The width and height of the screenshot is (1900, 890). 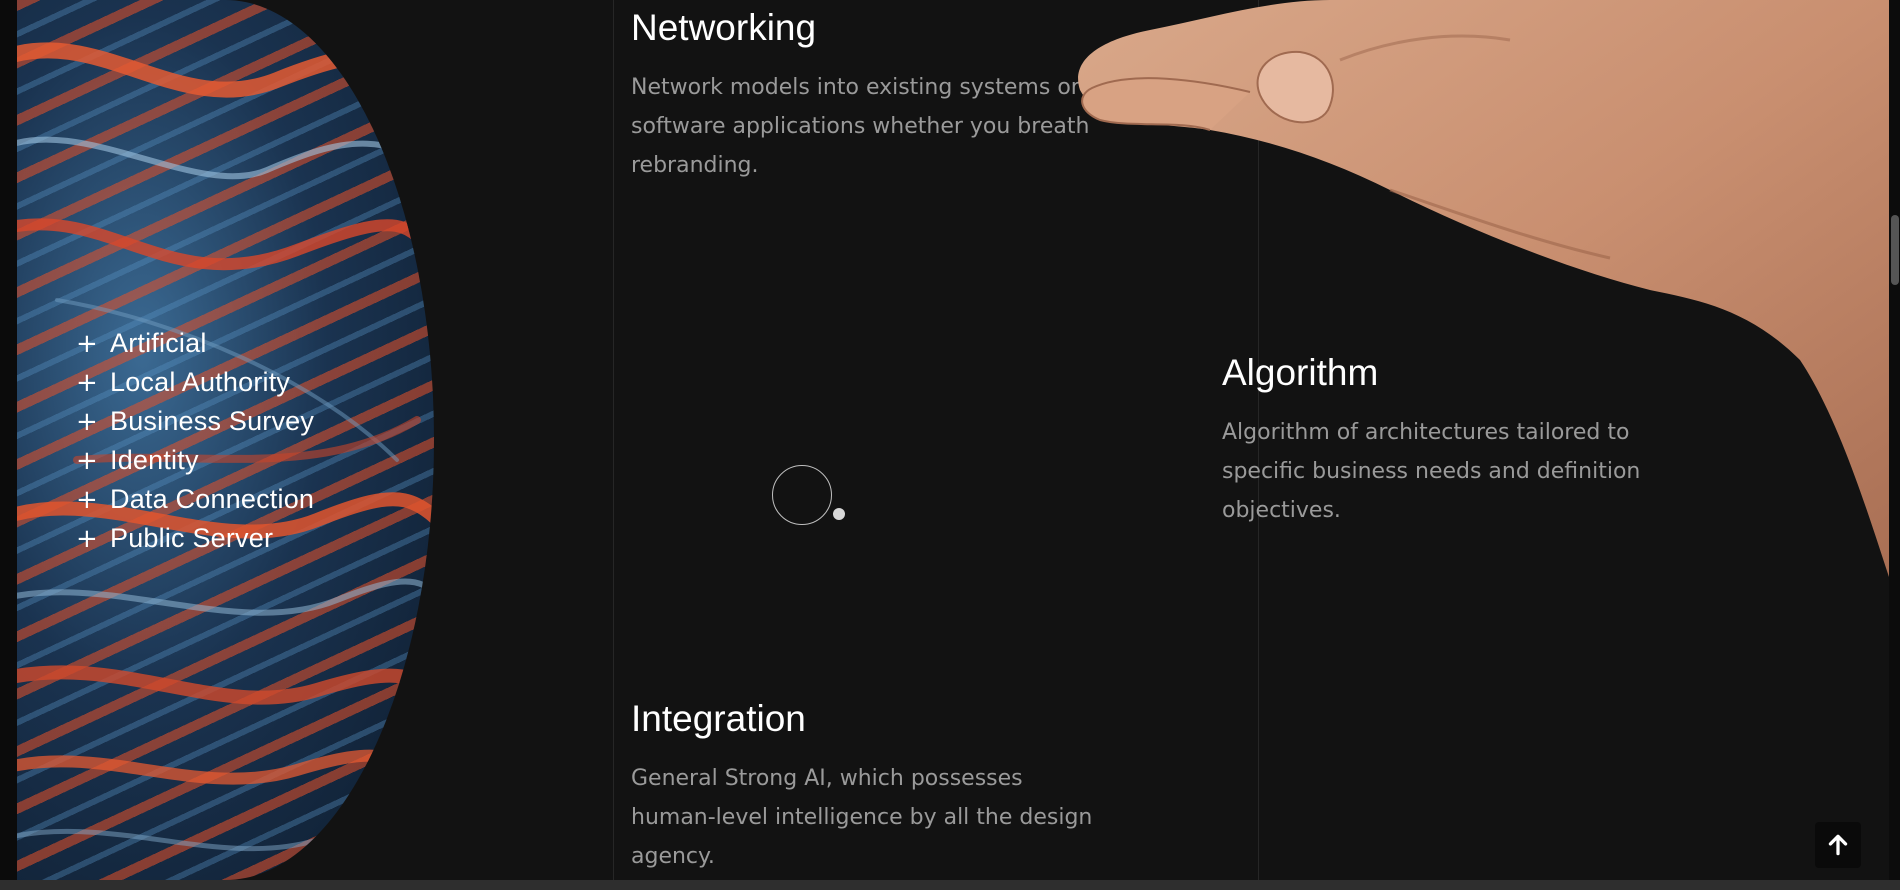 I want to click on menu-item-data-connection: + Data Connection, so click(x=195, y=499).